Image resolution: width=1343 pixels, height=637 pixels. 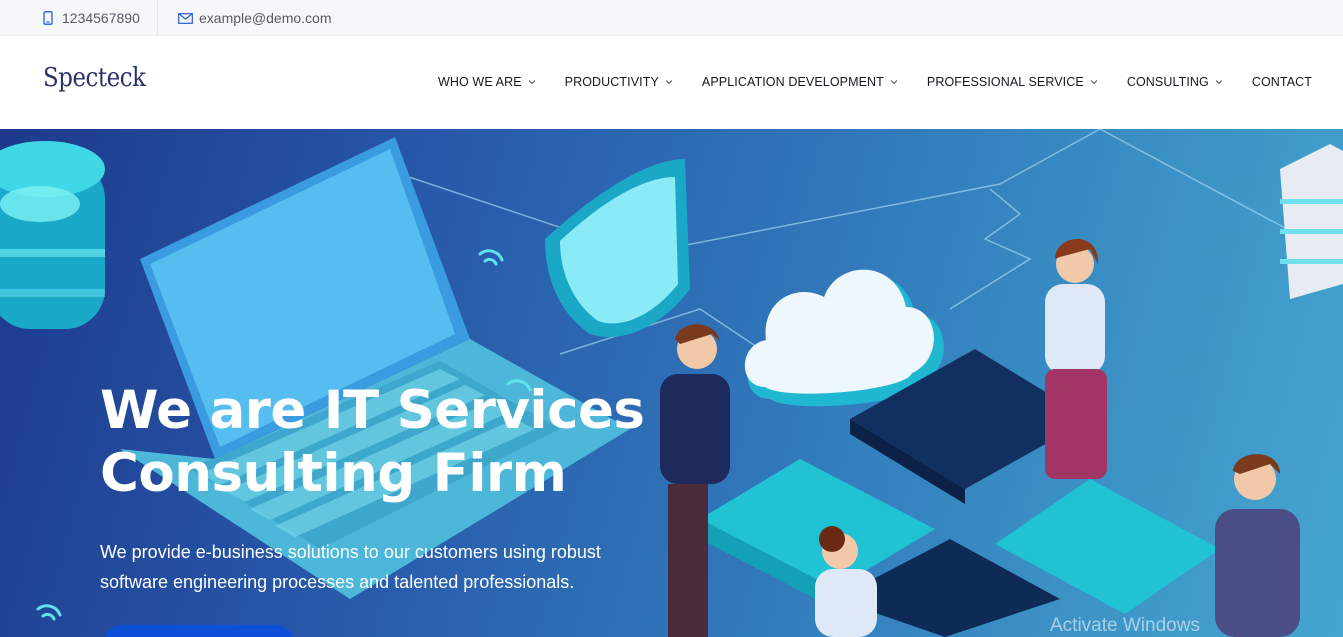 What do you see at coordinates (372, 410) in the screenshot?
I see `hero-title-line1: We are IT Services` at bounding box center [372, 410].